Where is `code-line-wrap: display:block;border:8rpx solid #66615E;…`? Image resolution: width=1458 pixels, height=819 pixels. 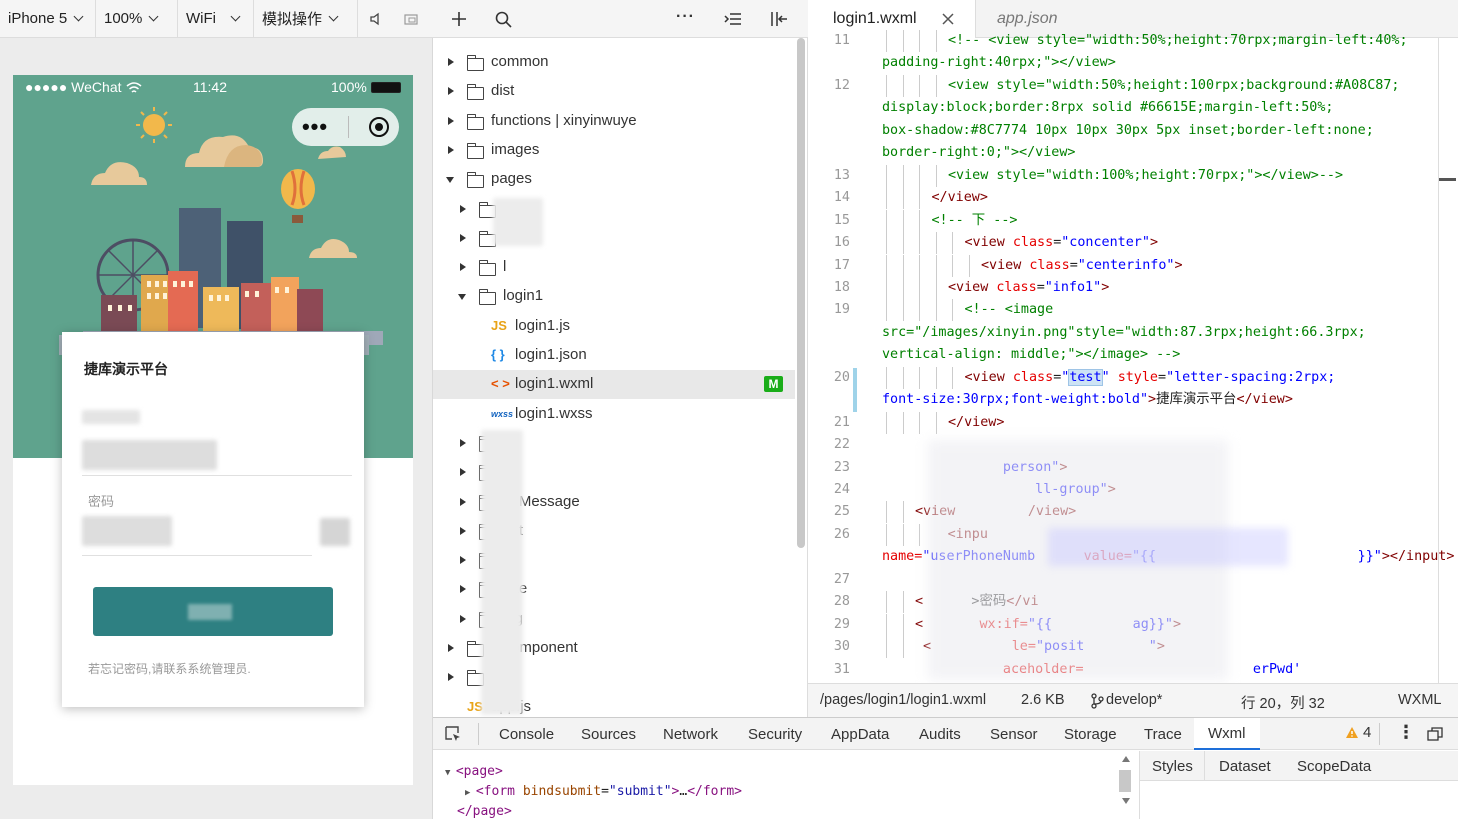 code-line-wrap: display:block;border:8rpx solid #66615E;… is located at coordinates (1133, 108).